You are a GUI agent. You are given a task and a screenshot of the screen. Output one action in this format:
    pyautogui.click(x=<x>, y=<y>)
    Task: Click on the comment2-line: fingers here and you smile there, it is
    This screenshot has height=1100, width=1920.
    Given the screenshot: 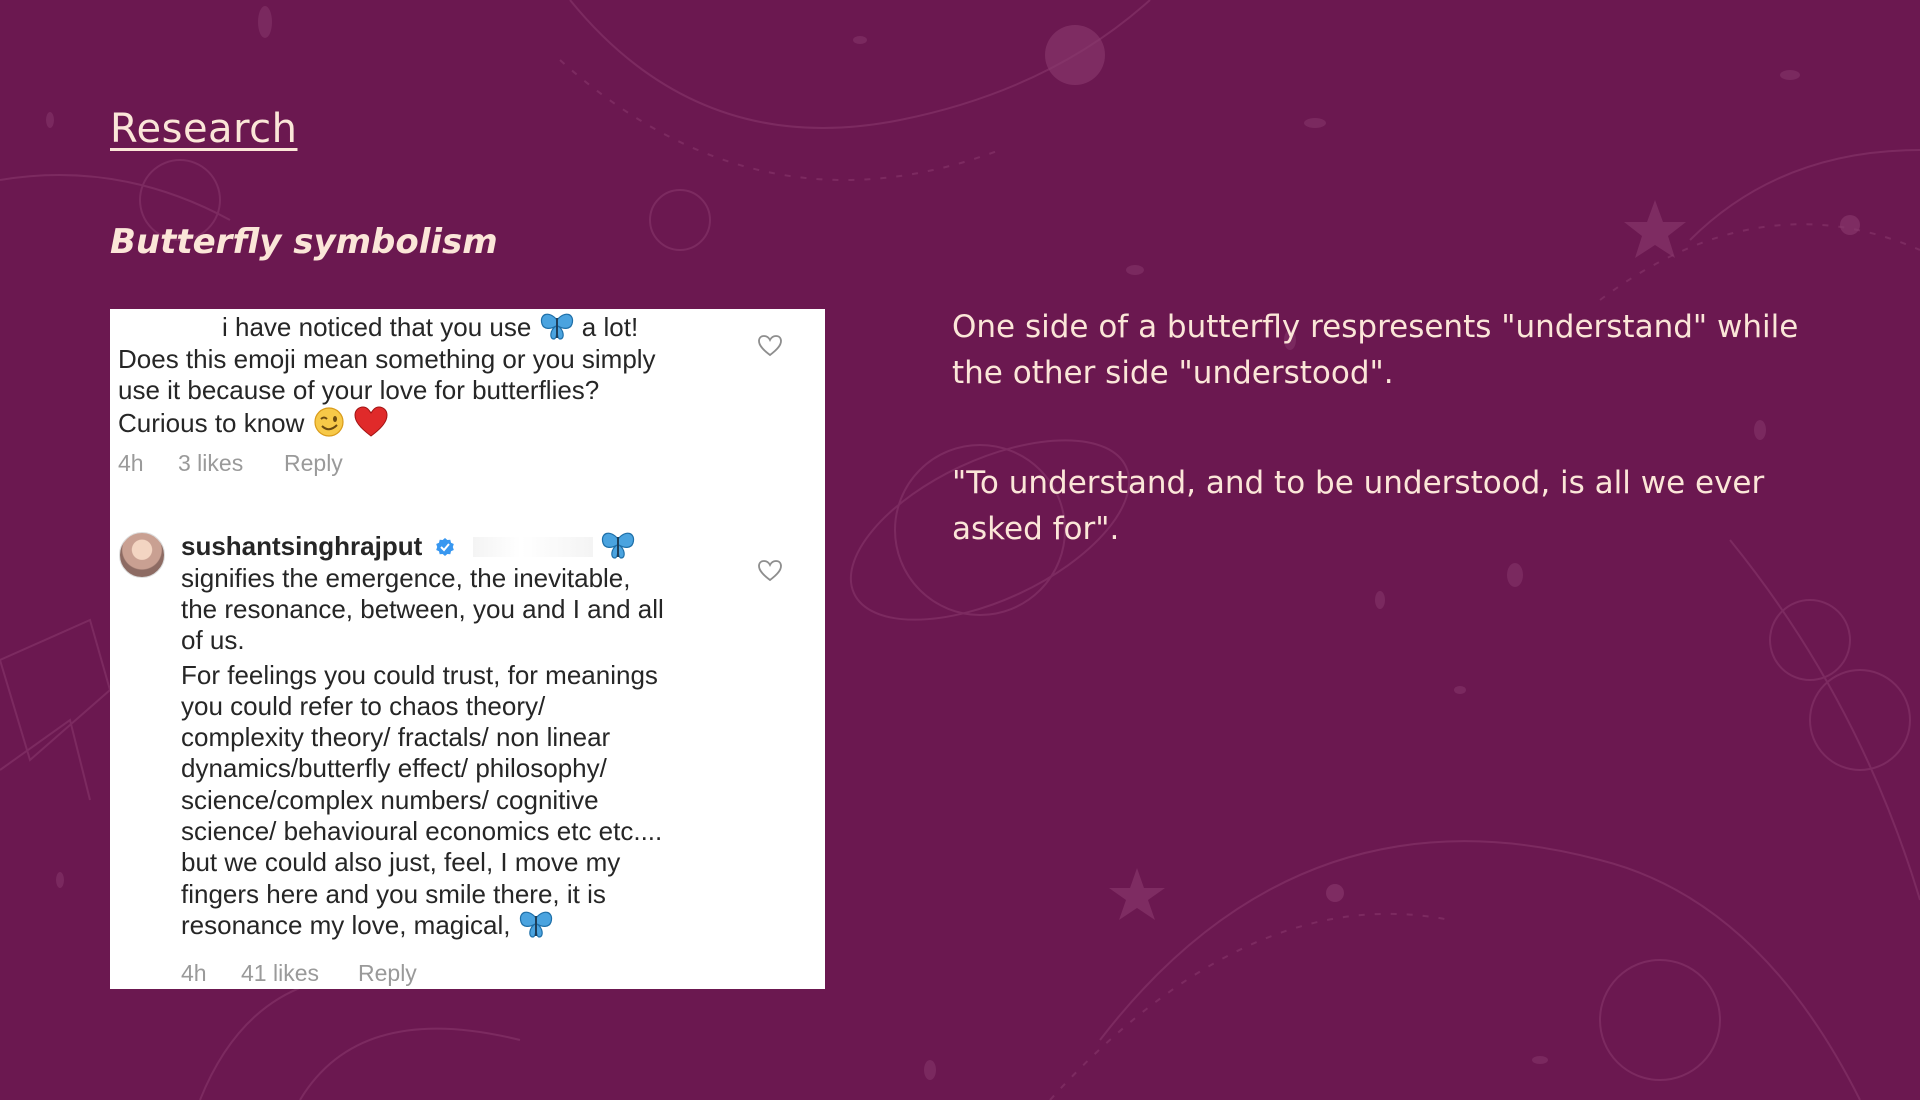 What is the action you would take?
    pyautogui.click(x=393, y=894)
    